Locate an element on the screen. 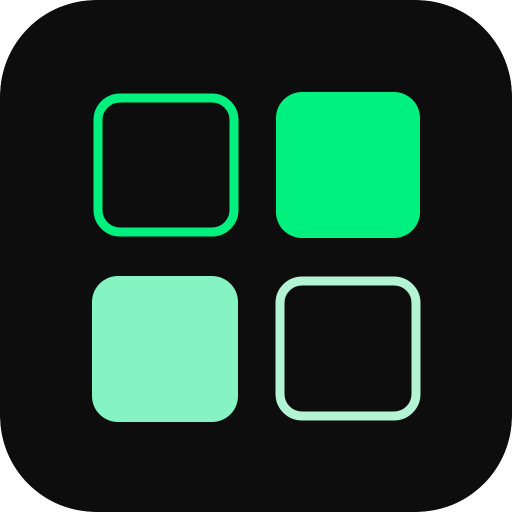 Image resolution: width=512 pixels, height=512 pixels. bottom-left-tile is located at coordinates (165, 349).